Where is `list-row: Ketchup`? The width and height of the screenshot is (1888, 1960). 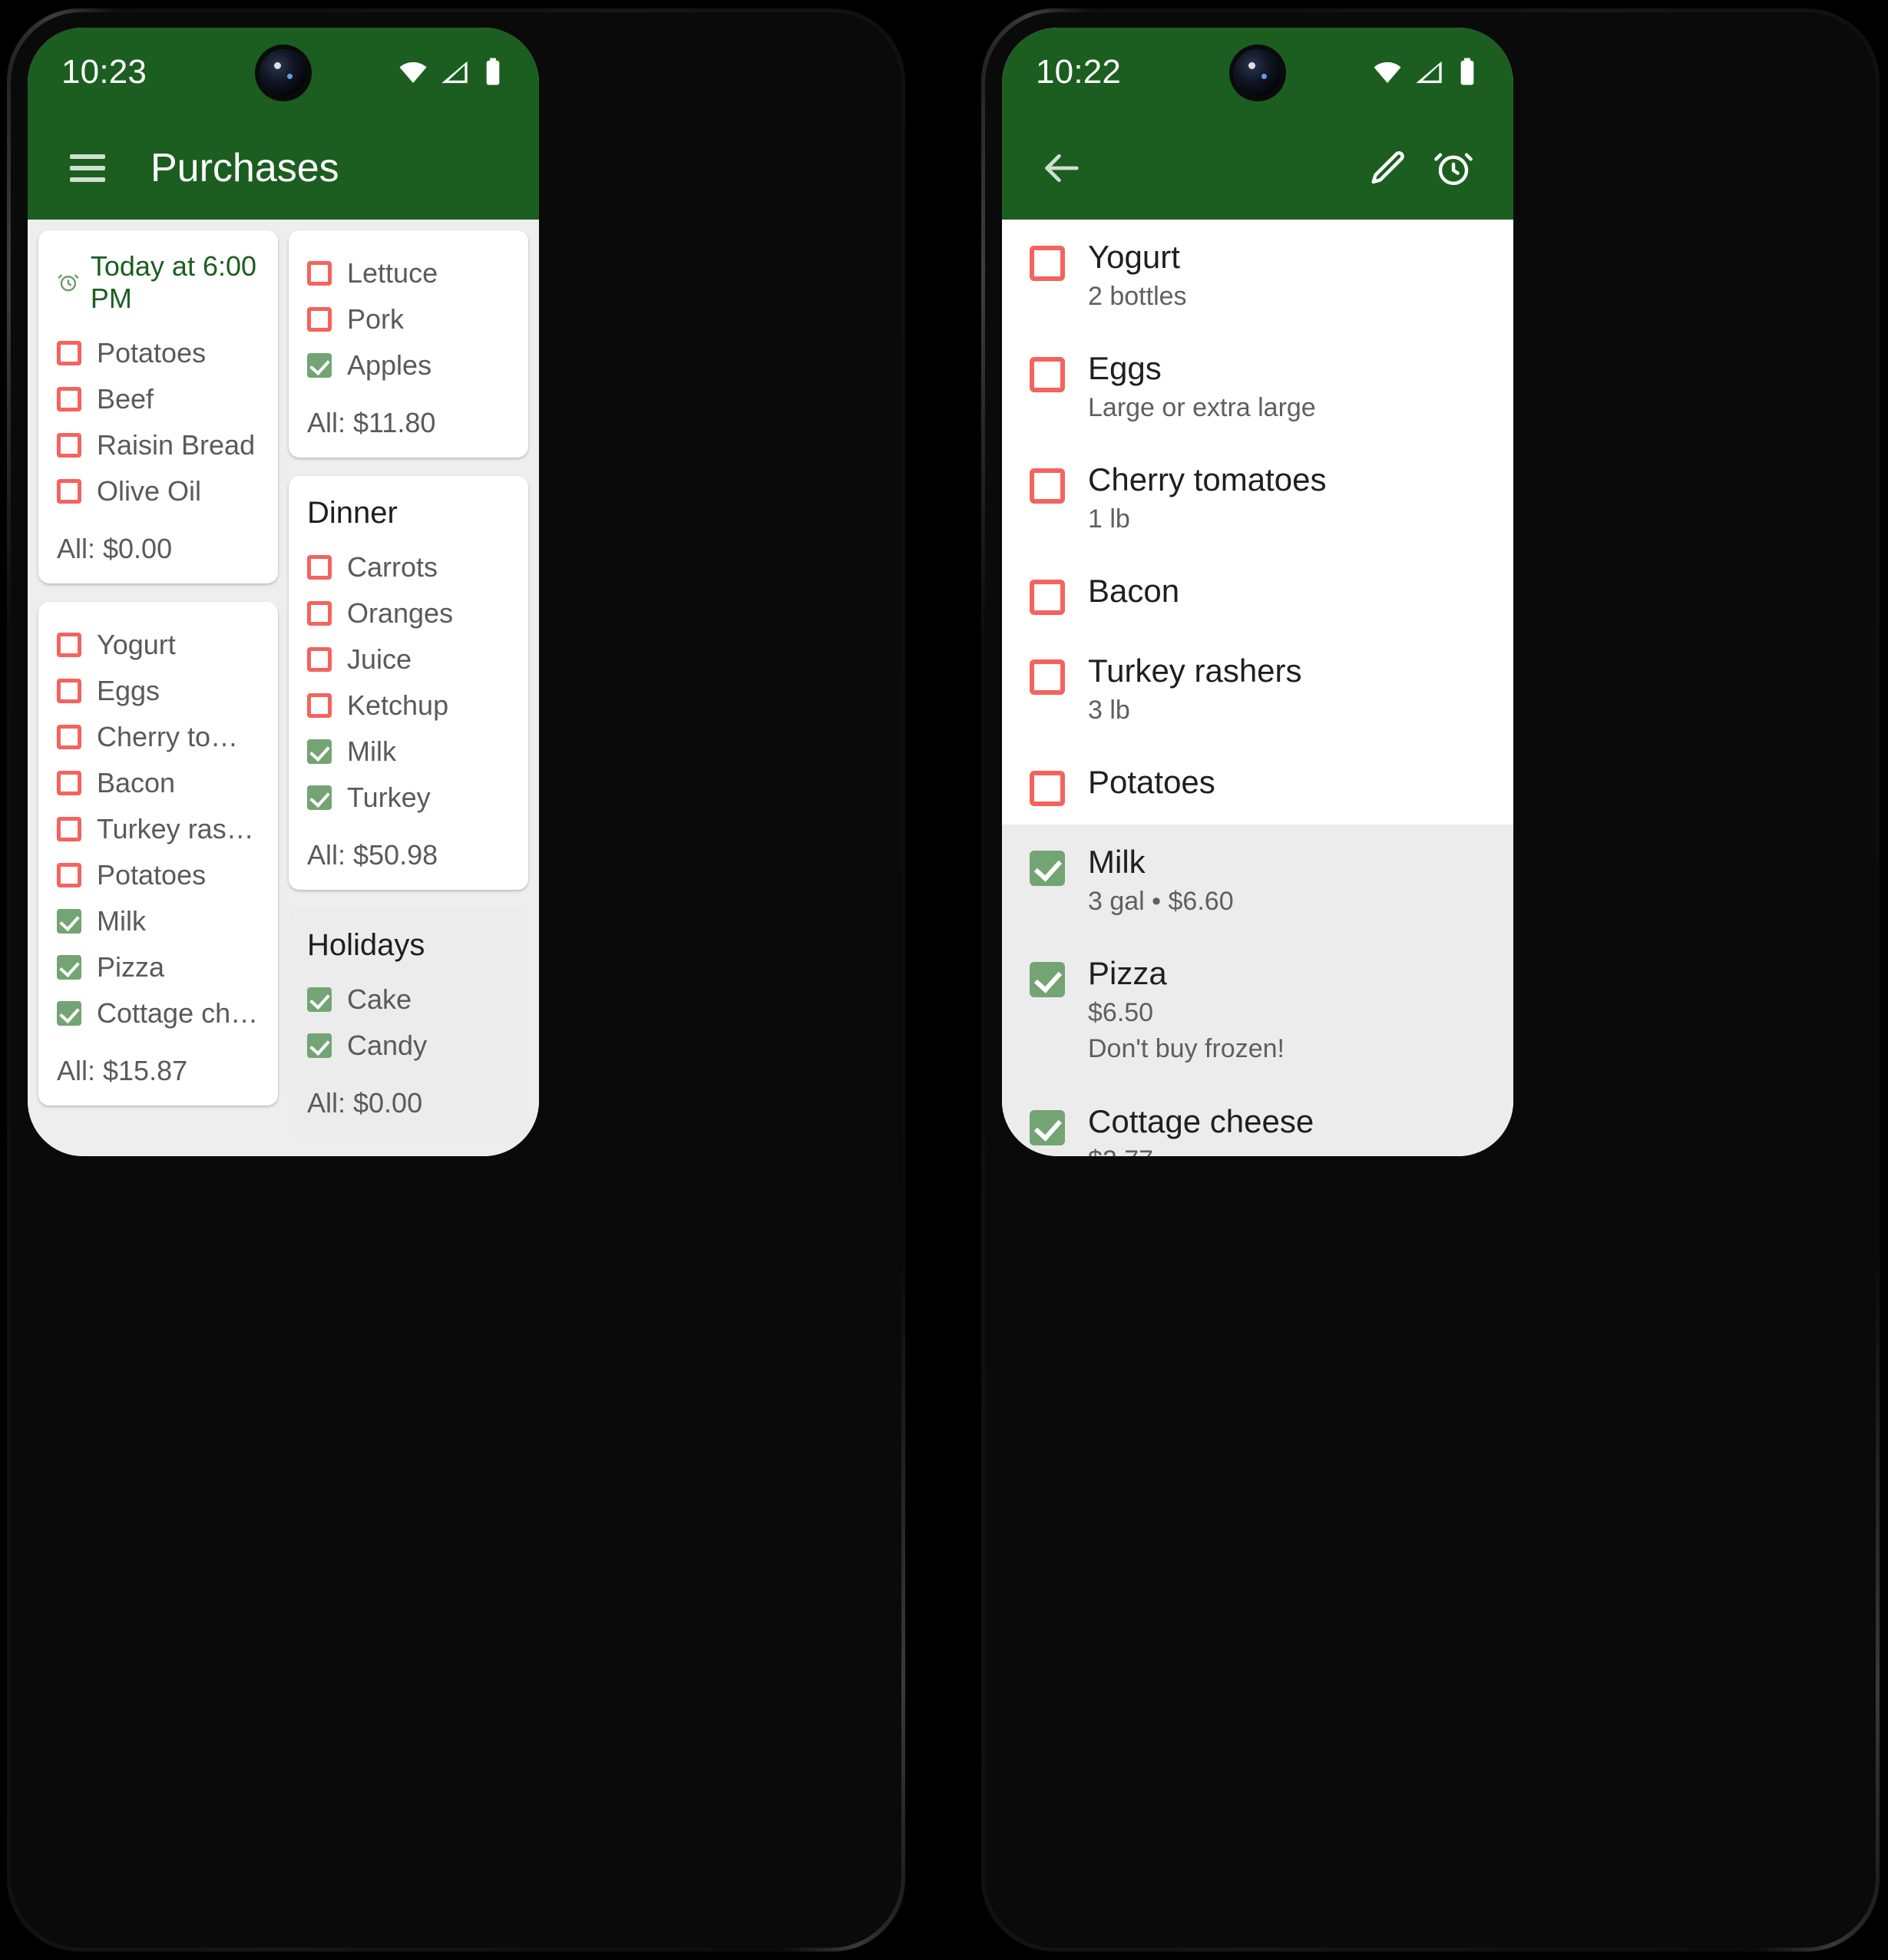
list-row: Ketchup is located at coordinates (408, 706).